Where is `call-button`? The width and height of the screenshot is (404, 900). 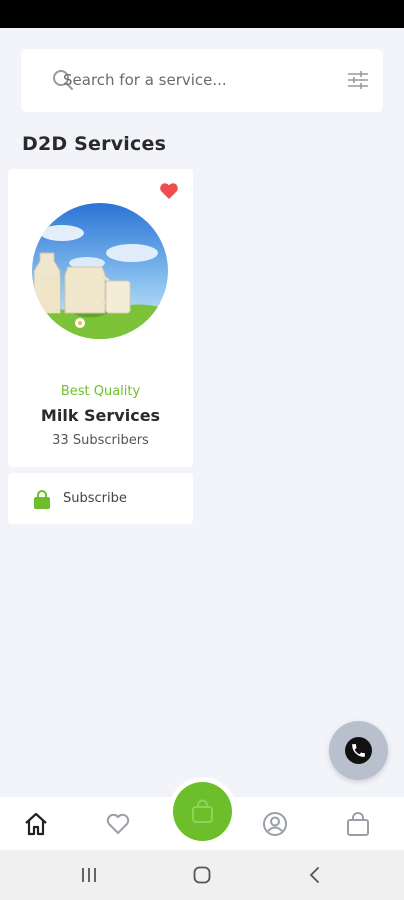
call-button is located at coordinates (358, 750).